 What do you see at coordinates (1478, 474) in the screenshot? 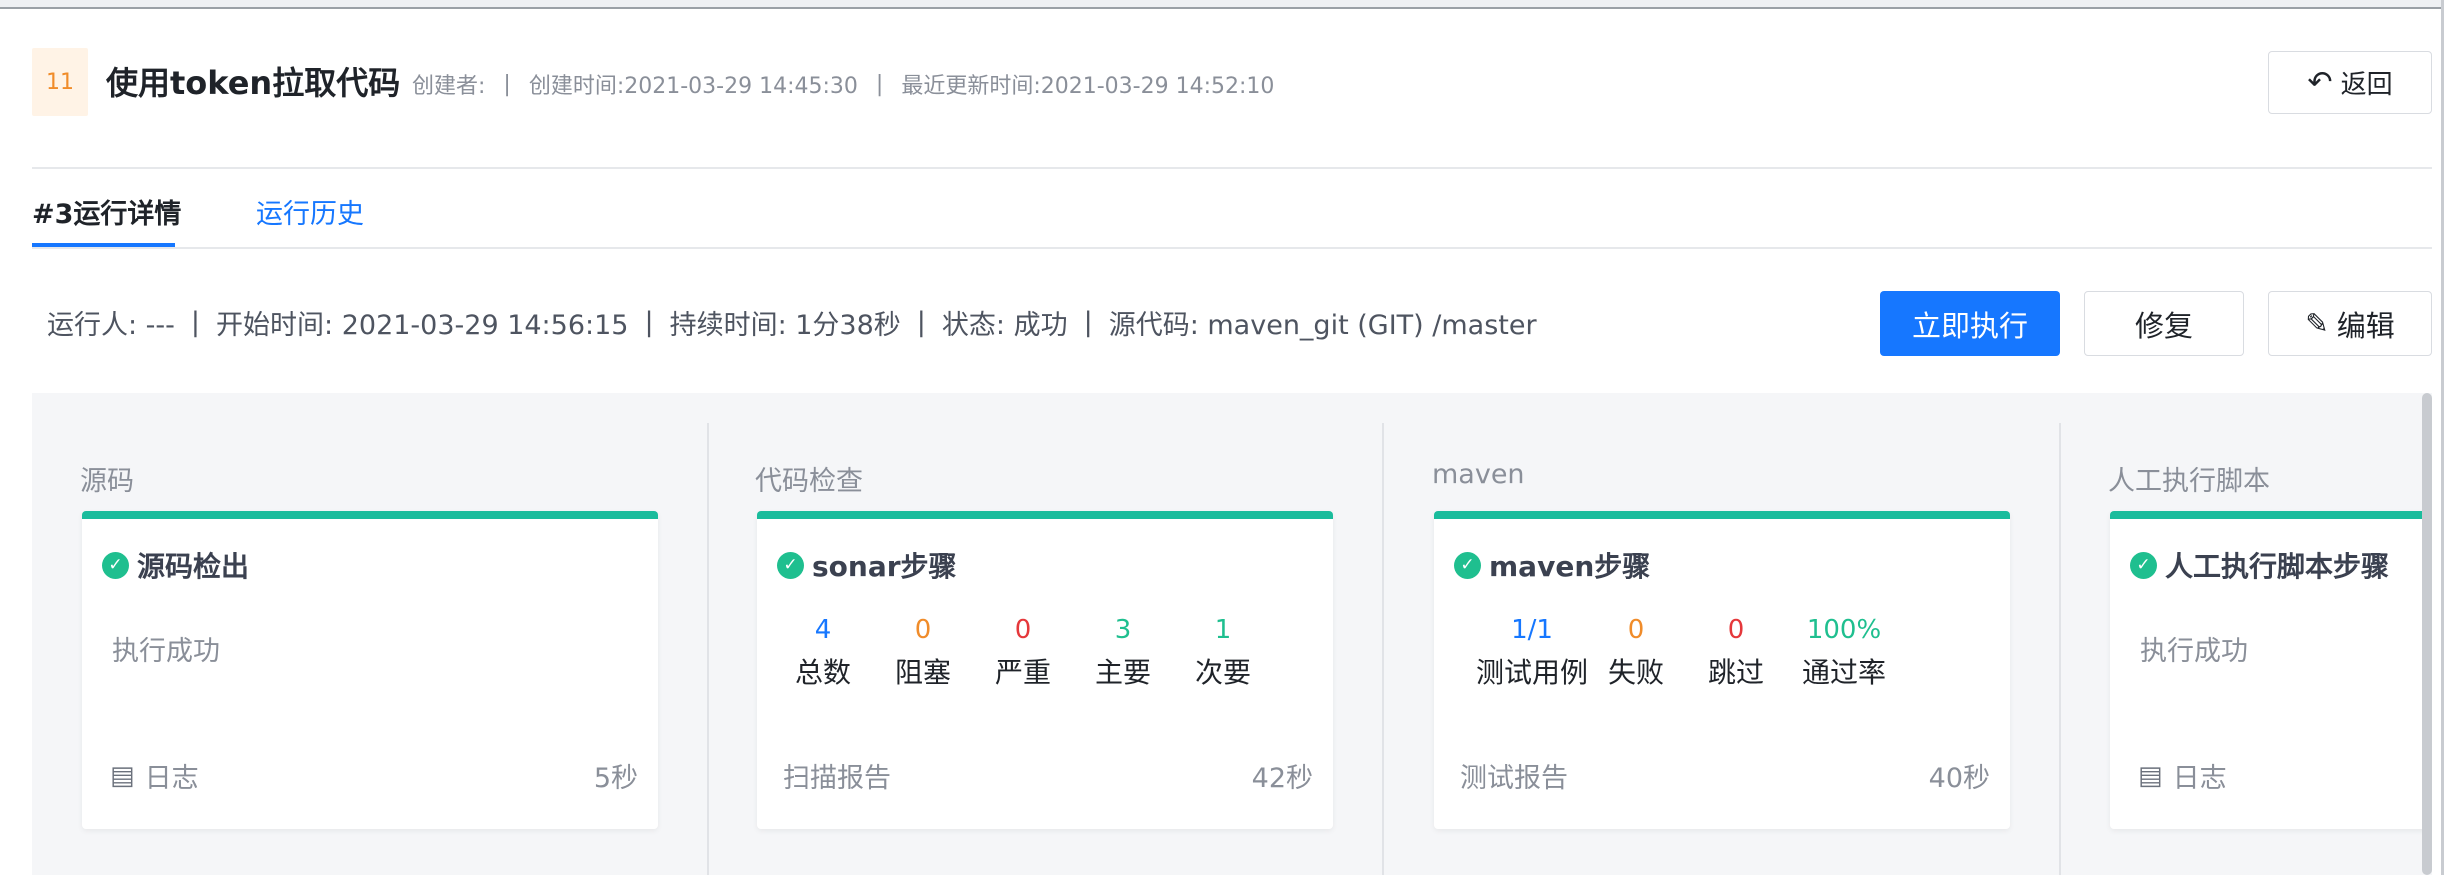
I see `stage-name: maven` at bounding box center [1478, 474].